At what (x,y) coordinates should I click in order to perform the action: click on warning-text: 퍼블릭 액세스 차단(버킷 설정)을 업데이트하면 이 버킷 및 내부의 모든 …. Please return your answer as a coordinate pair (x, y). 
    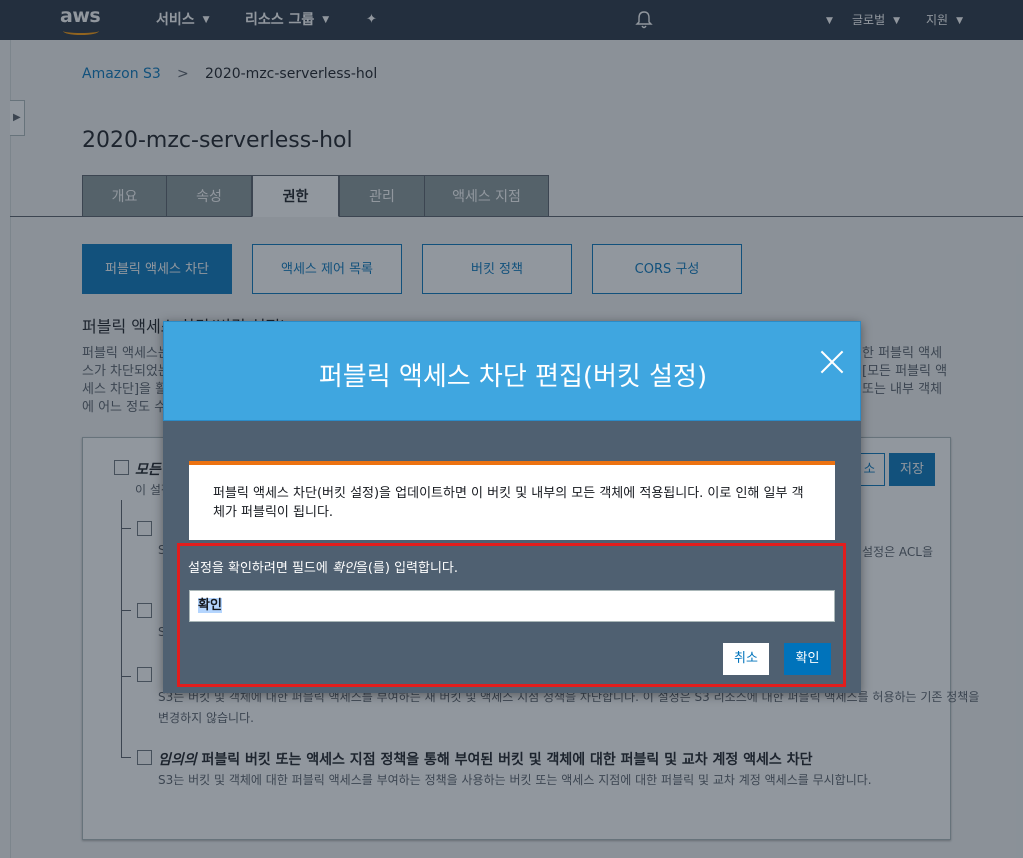
    Looking at the image, I should click on (513, 503).